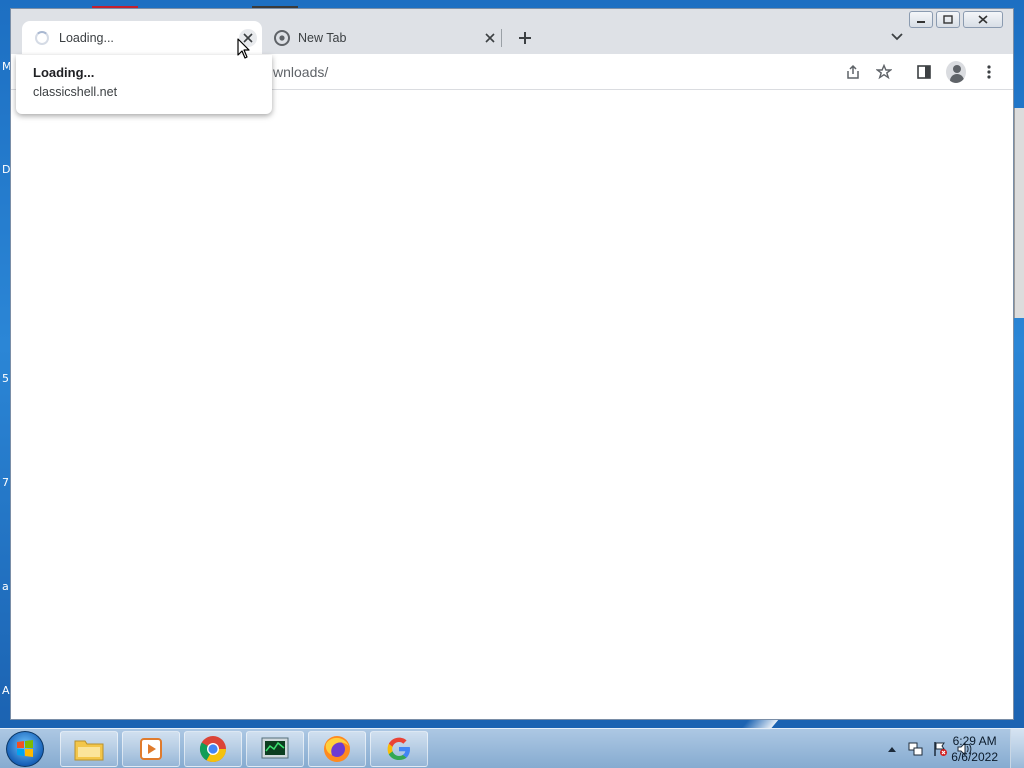 The image size is (1024, 768). Describe the element at coordinates (6, 690) in the screenshot. I see `desktop-label-fragment: A` at that location.